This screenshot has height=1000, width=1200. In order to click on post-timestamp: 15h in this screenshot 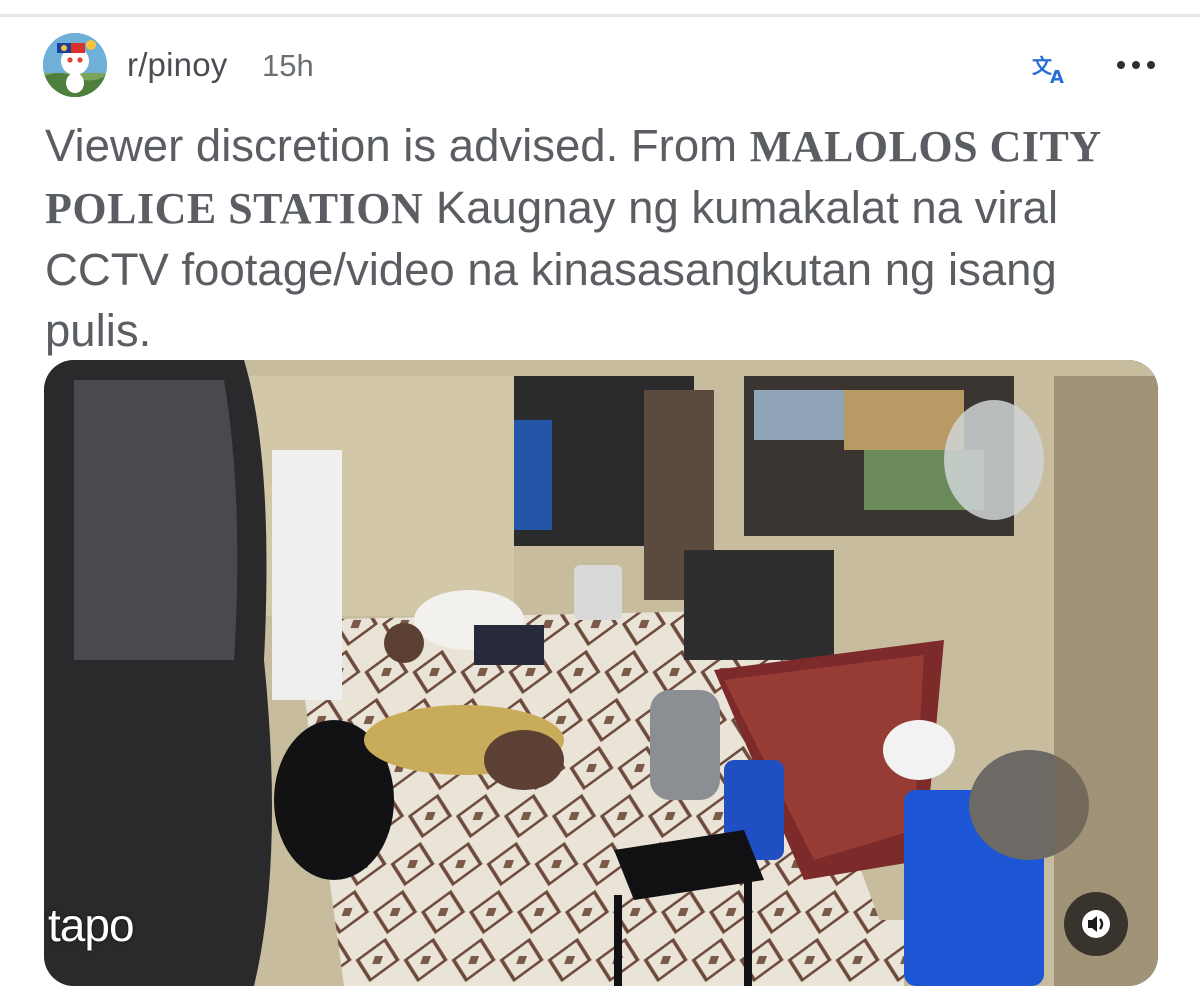, I will do `click(288, 65)`.